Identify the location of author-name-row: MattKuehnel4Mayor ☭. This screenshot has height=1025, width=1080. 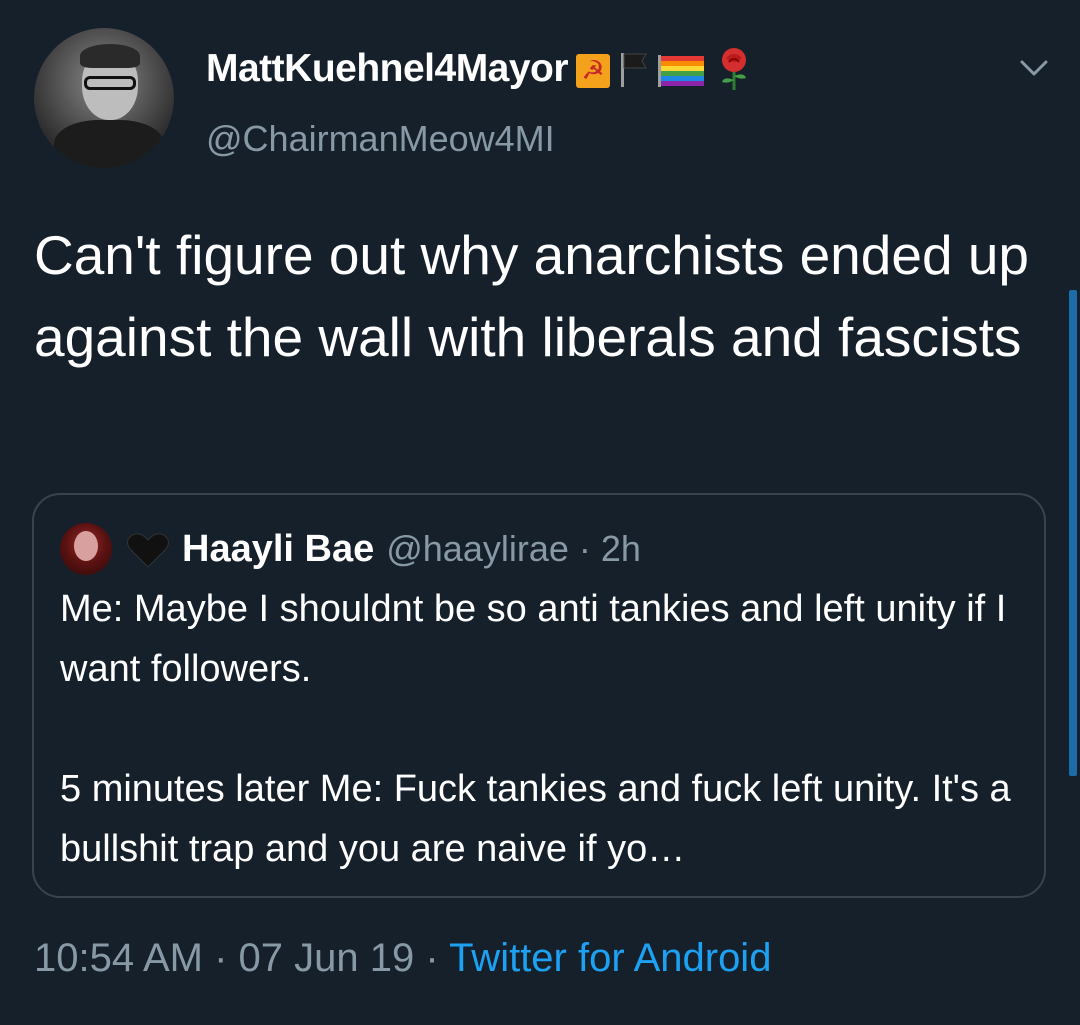
(480, 69).